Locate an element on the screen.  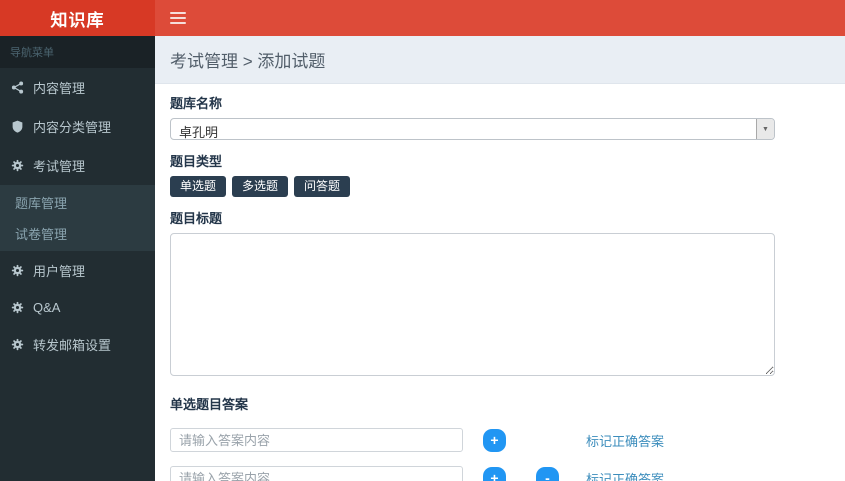
sidebar-item-label: 内容分类管理 is located at coordinates (72, 127).